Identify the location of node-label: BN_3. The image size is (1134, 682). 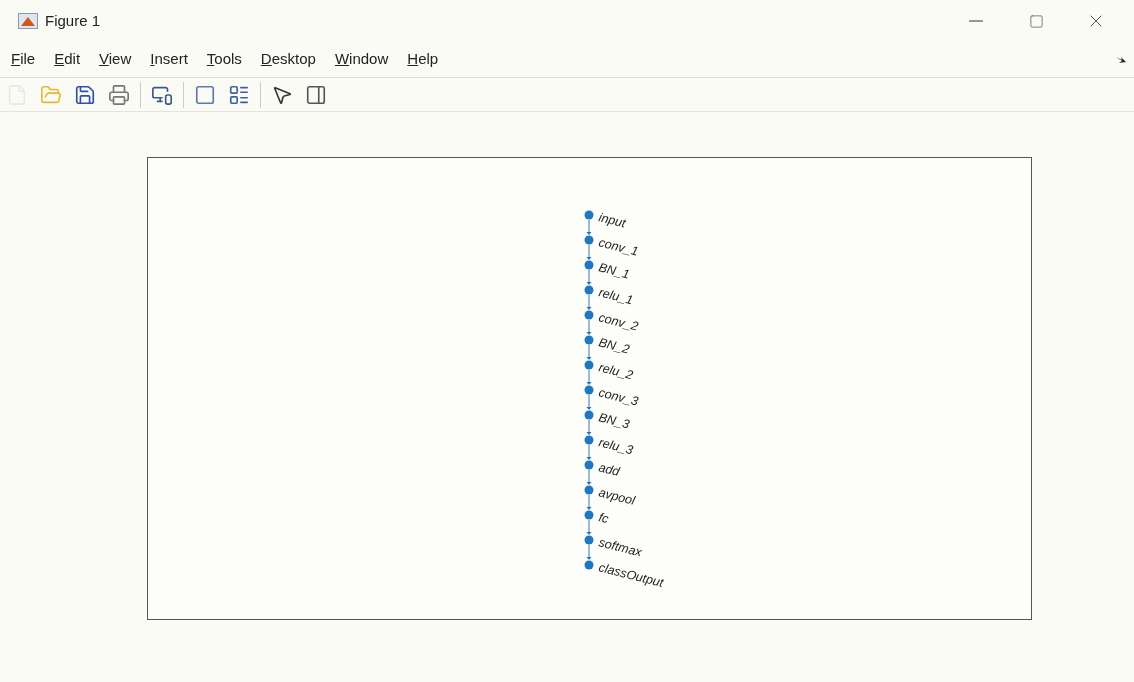
(614, 421).